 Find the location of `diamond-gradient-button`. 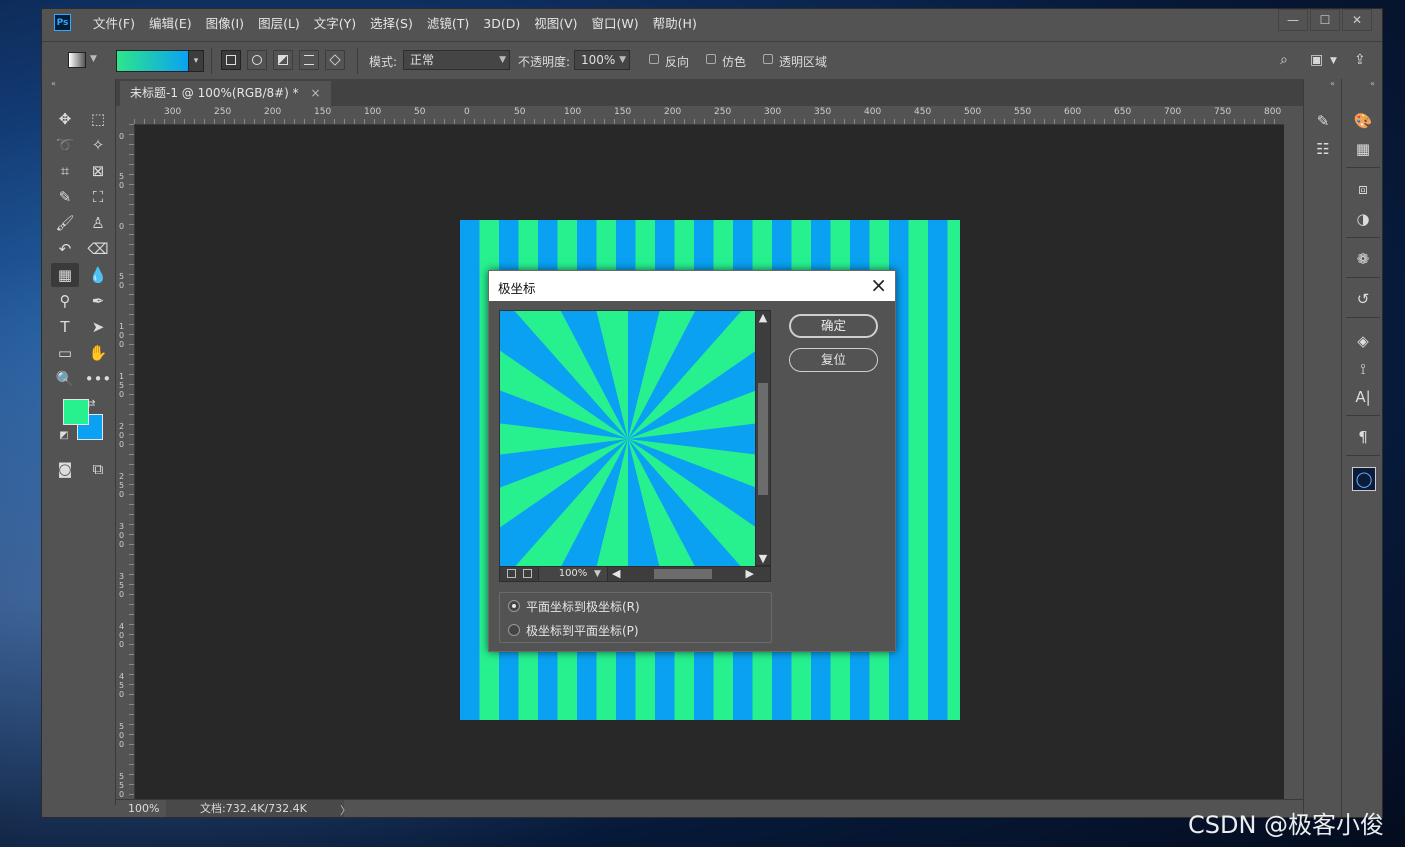

diamond-gradient-button is located at coordinates (335, 60).